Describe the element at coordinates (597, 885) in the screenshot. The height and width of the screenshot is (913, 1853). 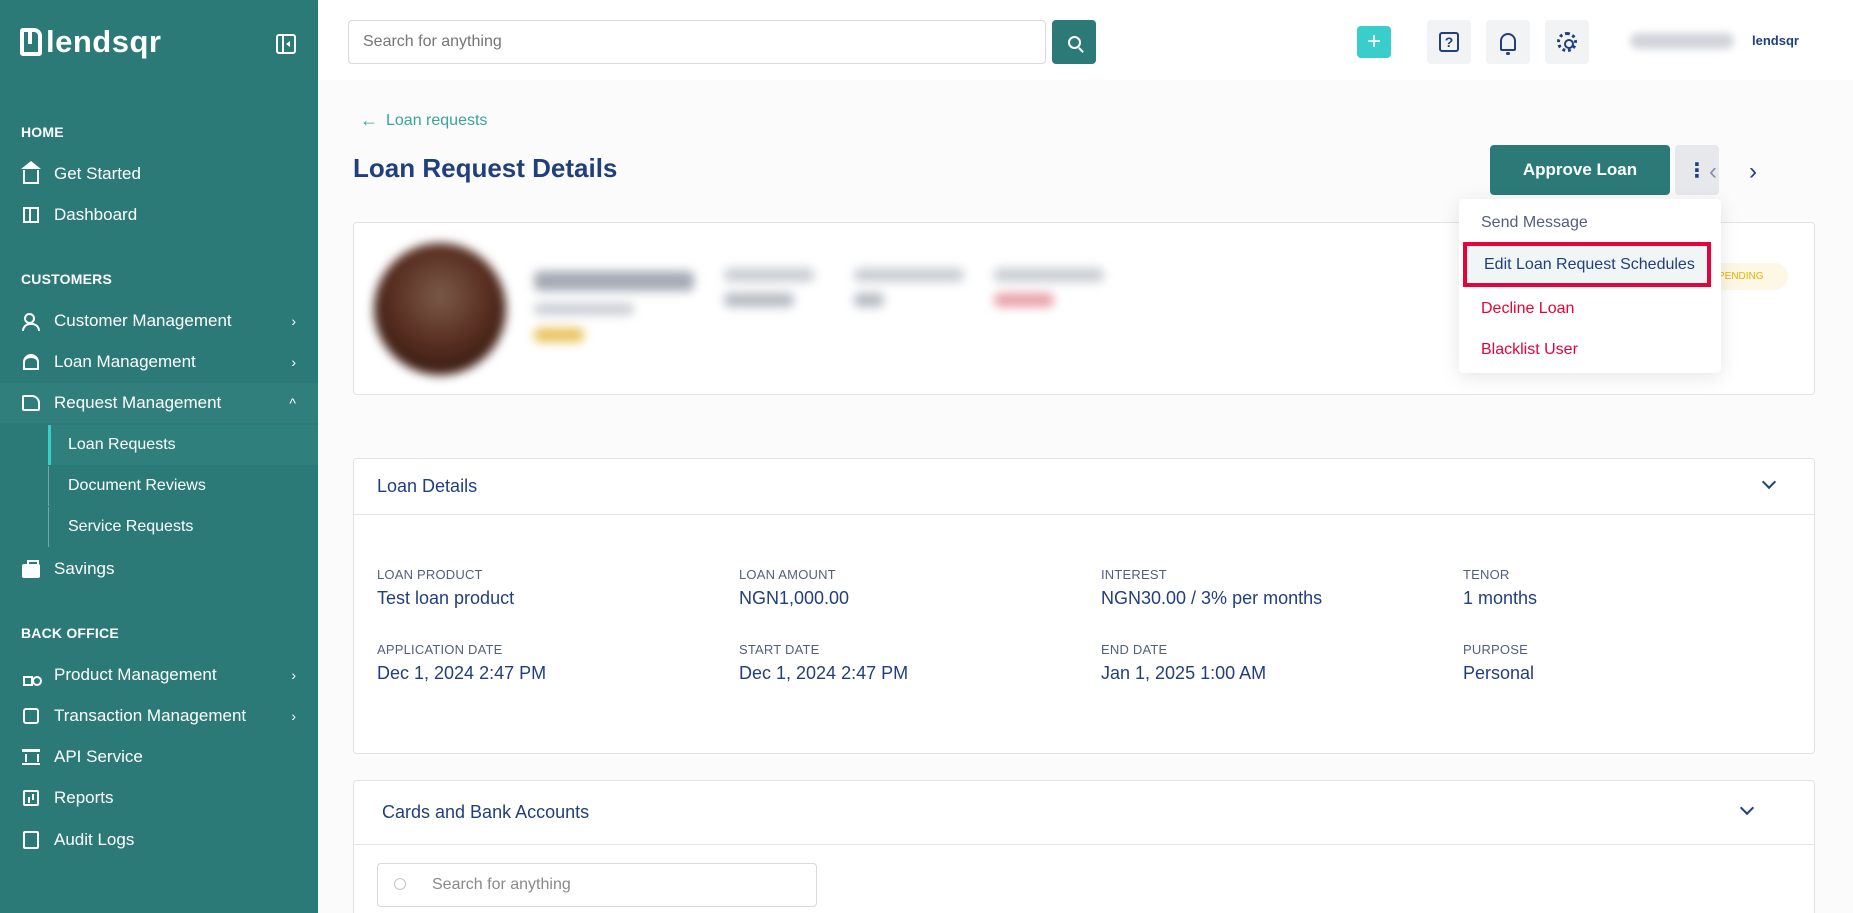
I see `cards-search-input: Search for anything` at that location.